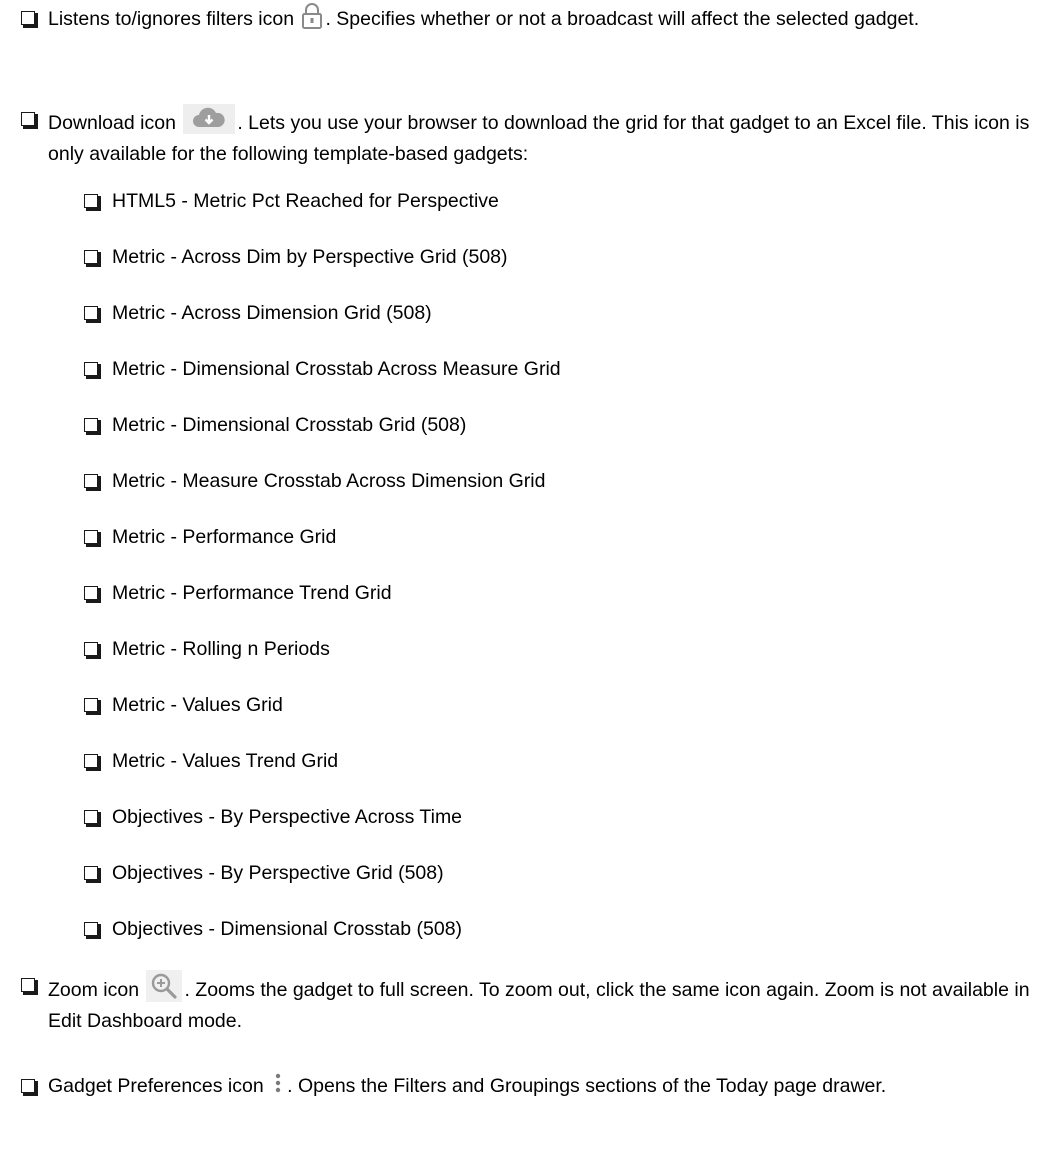 The height and width of the screenshot is (1172, 1063). I want to click on sub-list-item: Metric - Values Grid, so click(564, 705).